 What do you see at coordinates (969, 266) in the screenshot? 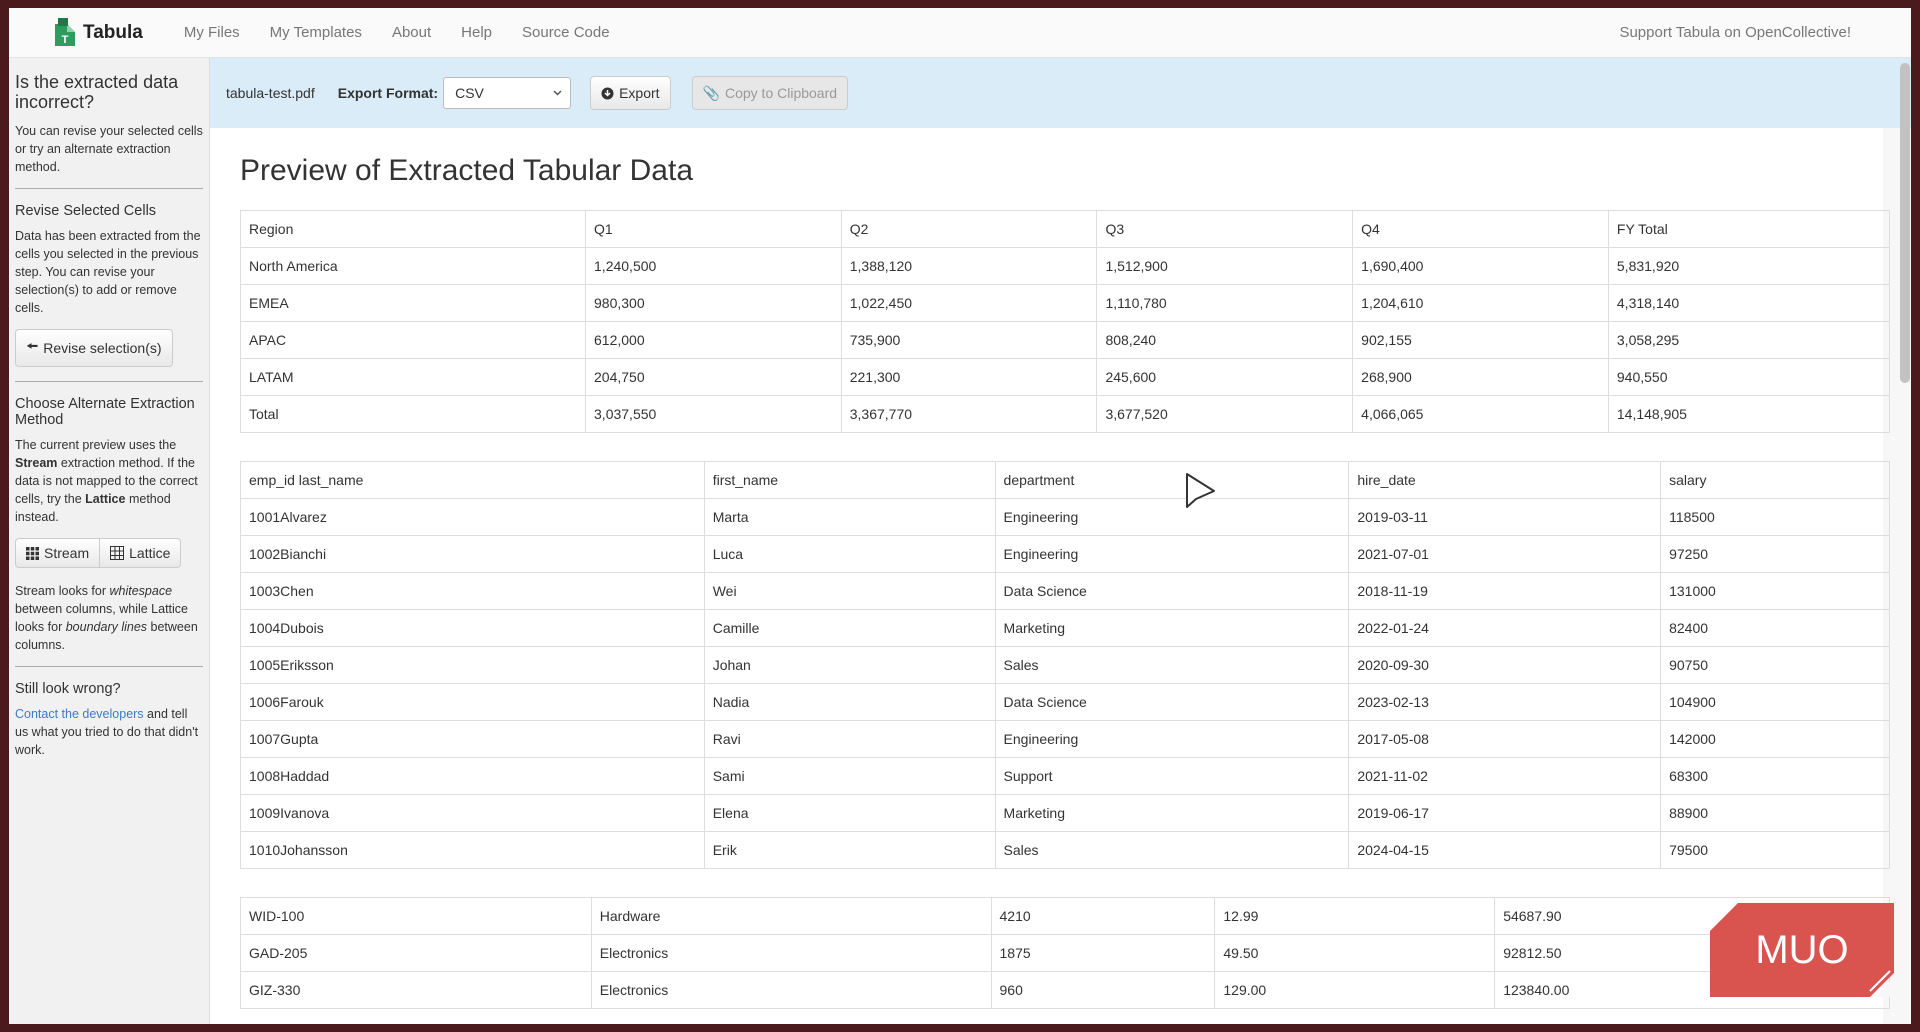
I see `table-cell: 1,388,120` at bounding box center [969, 266].